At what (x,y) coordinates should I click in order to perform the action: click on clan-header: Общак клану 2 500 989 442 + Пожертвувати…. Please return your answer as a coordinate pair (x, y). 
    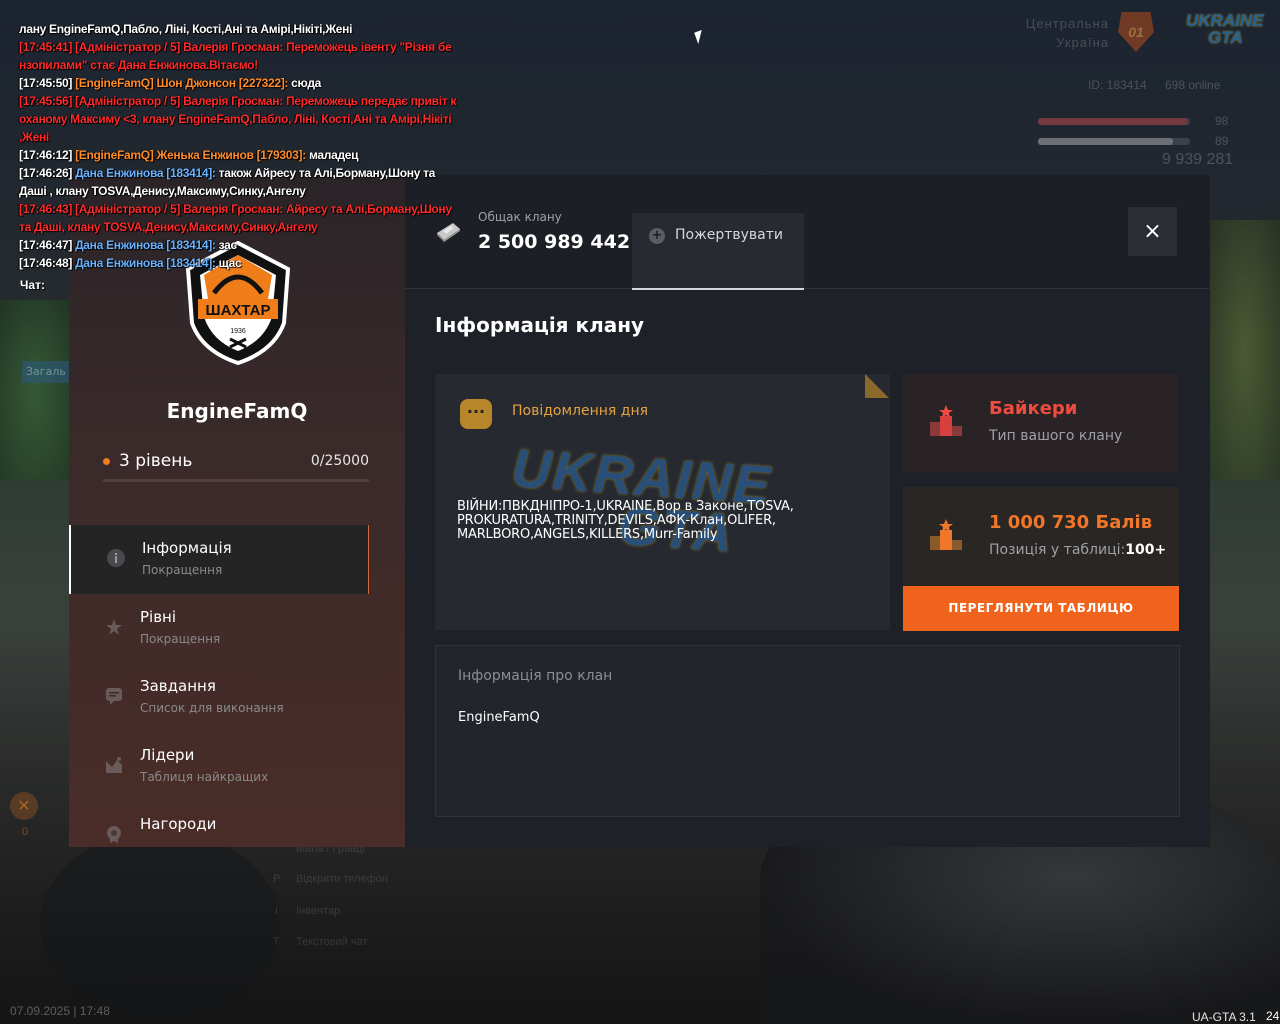
    Looking at the image, I should click on (807, 232).